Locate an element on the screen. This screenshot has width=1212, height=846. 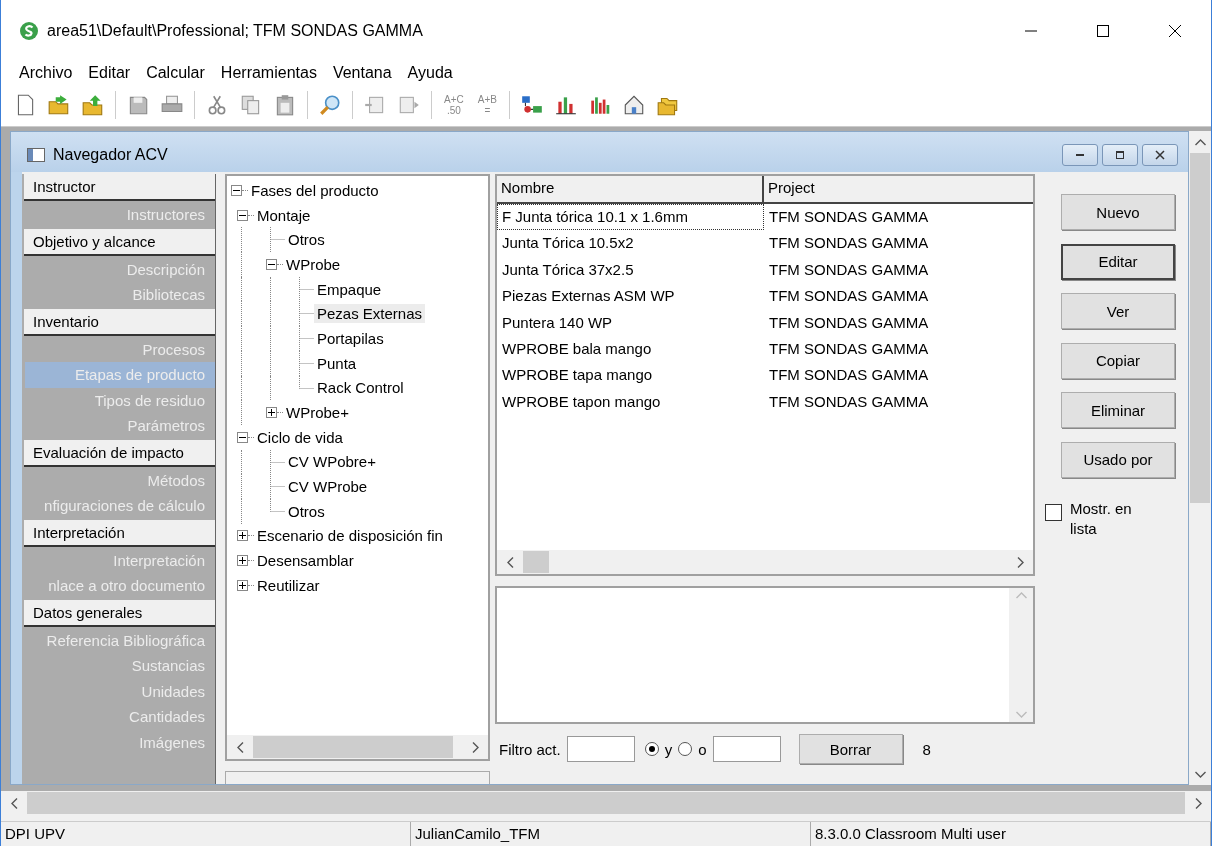
sidebar-header: Instructor is located at coordinates (119, 187).